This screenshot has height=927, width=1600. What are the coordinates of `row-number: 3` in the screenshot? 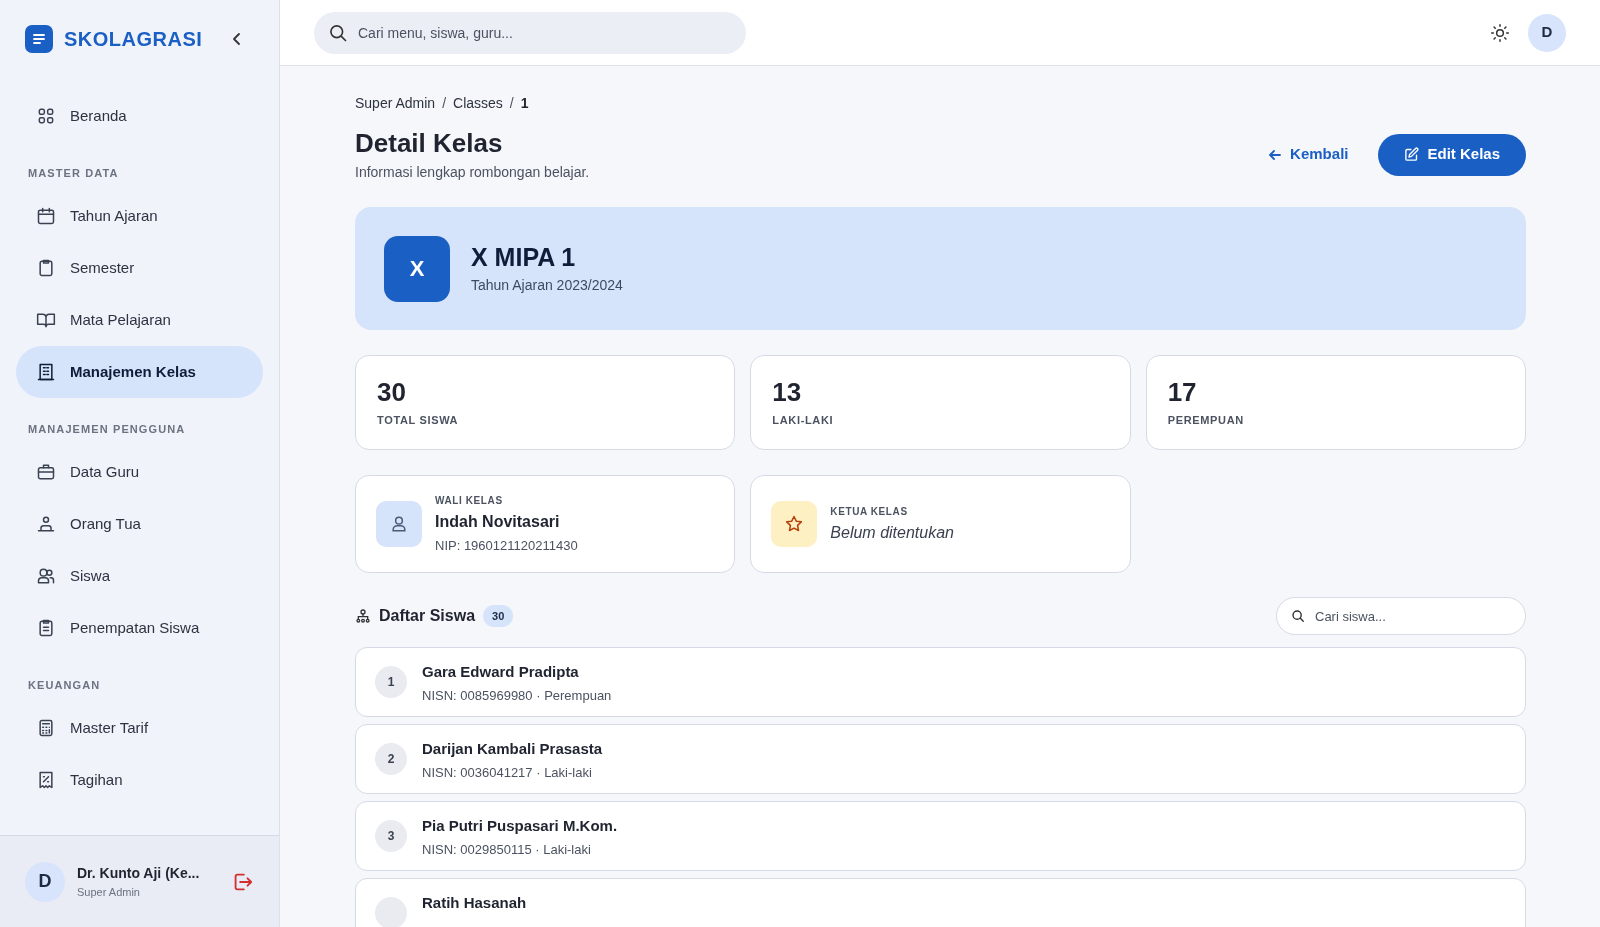 It's located at (391, 836).